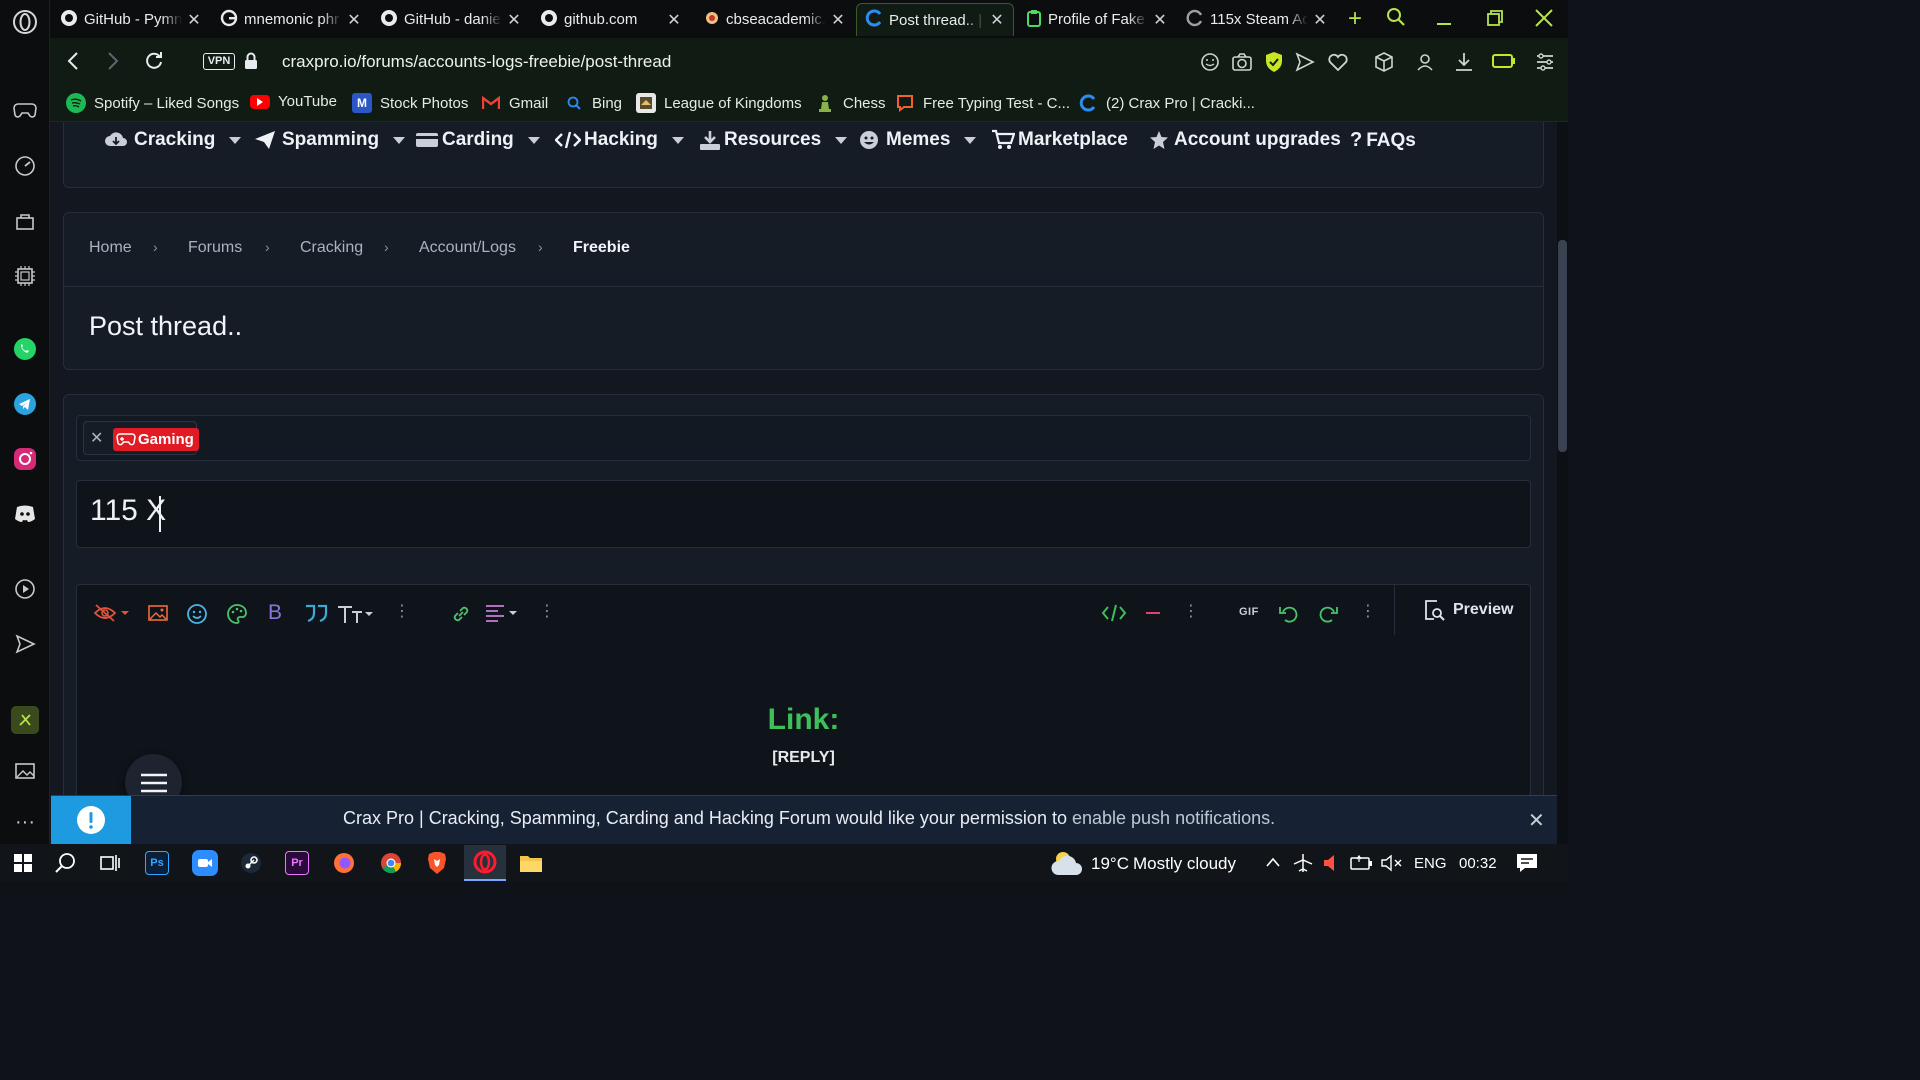  Describe the element at coordinates (1396, 19) in the screenshot. I see `tab-search-icon` at that location.